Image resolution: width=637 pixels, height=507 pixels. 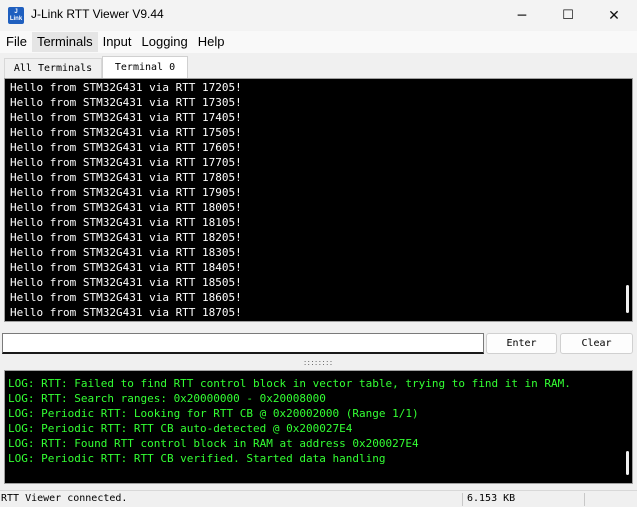 I want to click on menu-bar: File Terminals Input Logging Help, so click(x=318, y=42).